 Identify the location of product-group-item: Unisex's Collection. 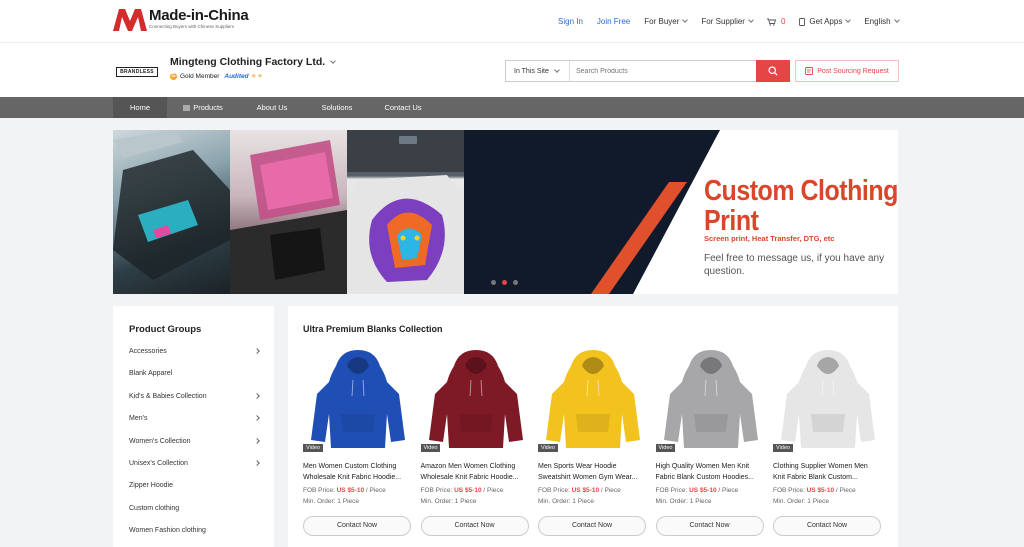
(194, 463).